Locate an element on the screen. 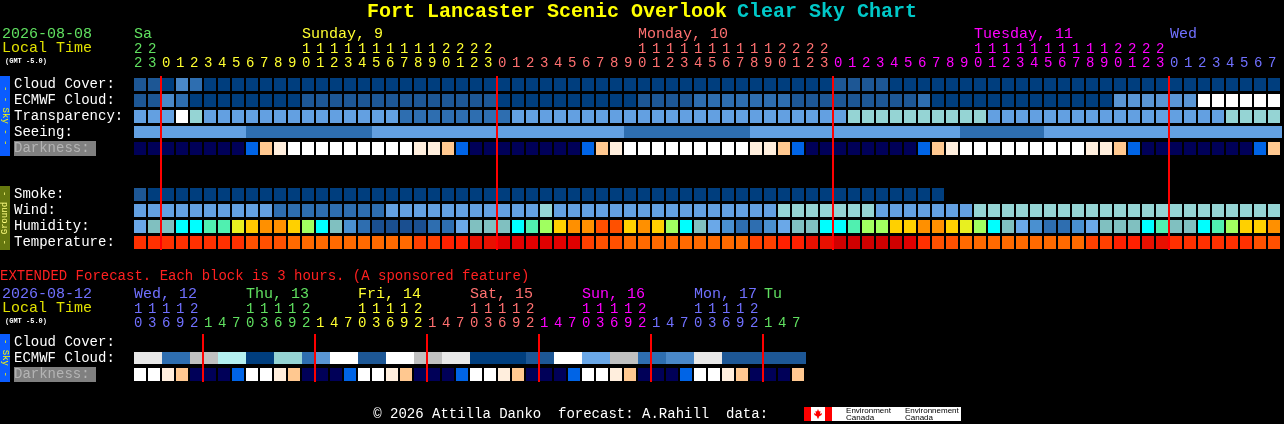 The width and height of the screenshot is (1284, 424). date-label: 2026-08-12 is located at coordinates (46, 295).